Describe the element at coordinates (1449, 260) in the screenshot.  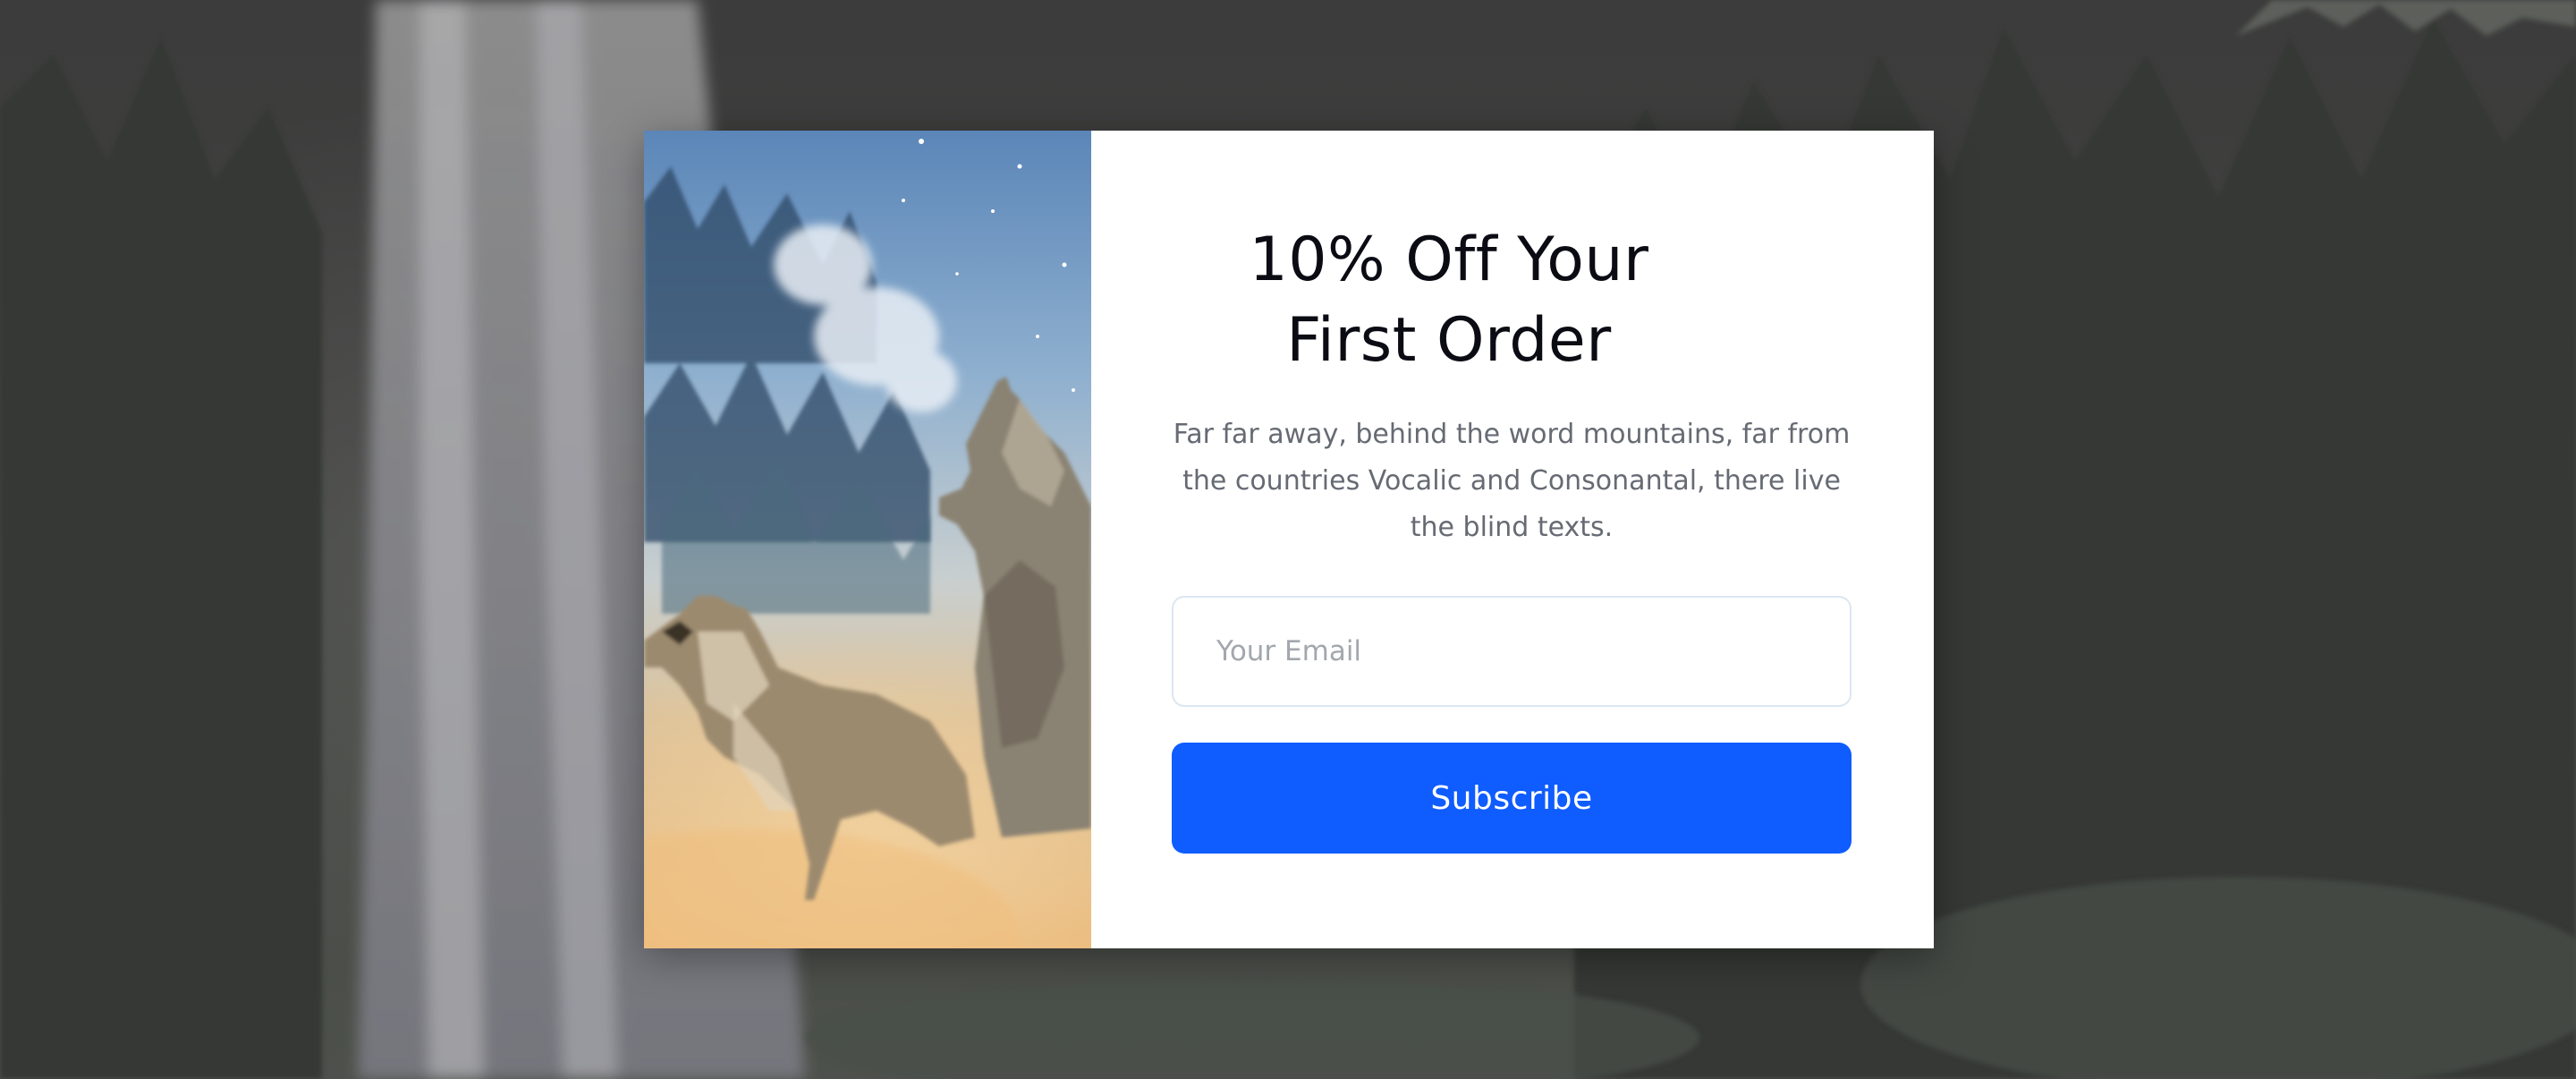
I see `popup-title-line-1: 10% Off Your` at that location.